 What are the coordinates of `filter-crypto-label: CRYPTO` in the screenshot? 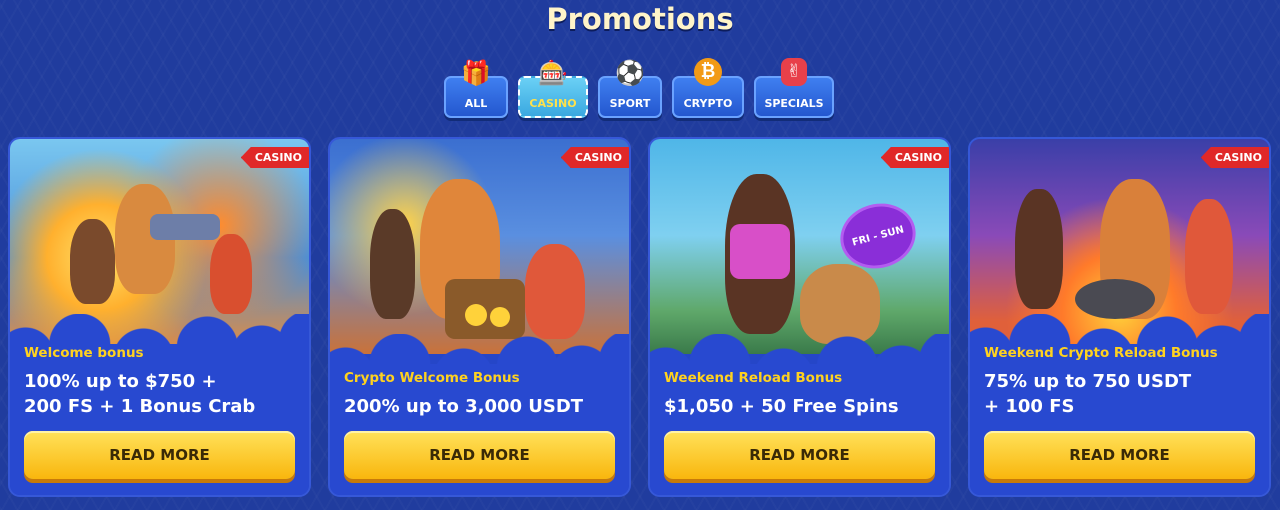 It's located at (708, 103).